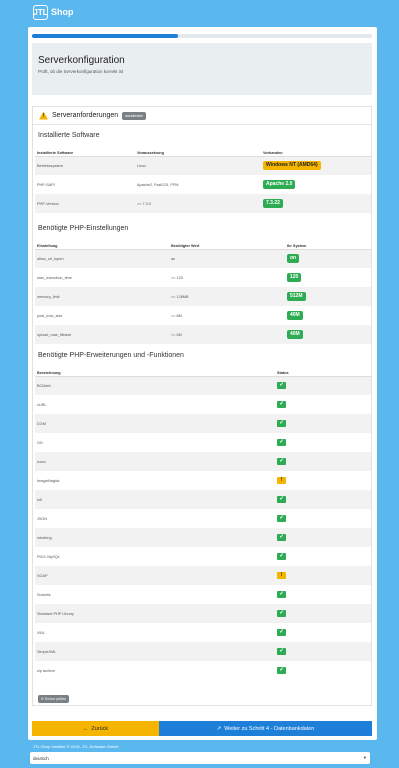 Image resolution: width=399 pixels, height=768 pixels. What do you see at coordinates (85, 152) in the screenshot?
I see `col-header: Installierte Software` at bounding box center [85, 152].